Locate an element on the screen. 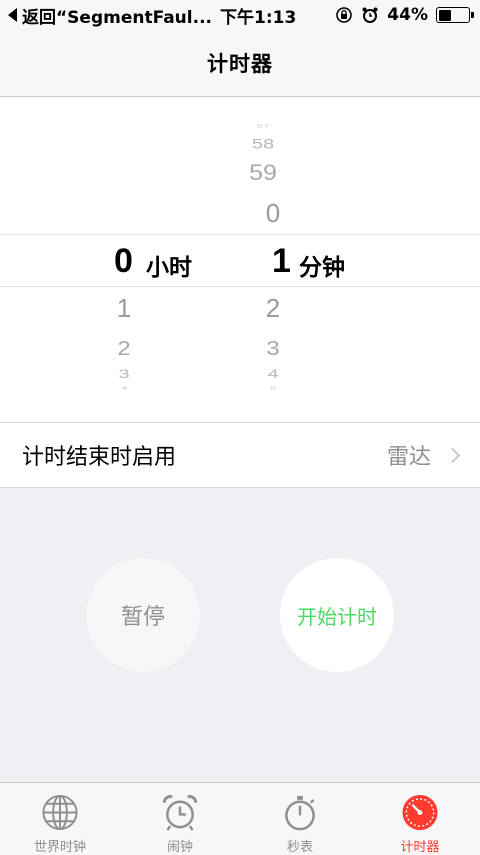  status-bar: 返回“SegmentFaul... 下午1:13 44% is located at coordinates (240, 15).